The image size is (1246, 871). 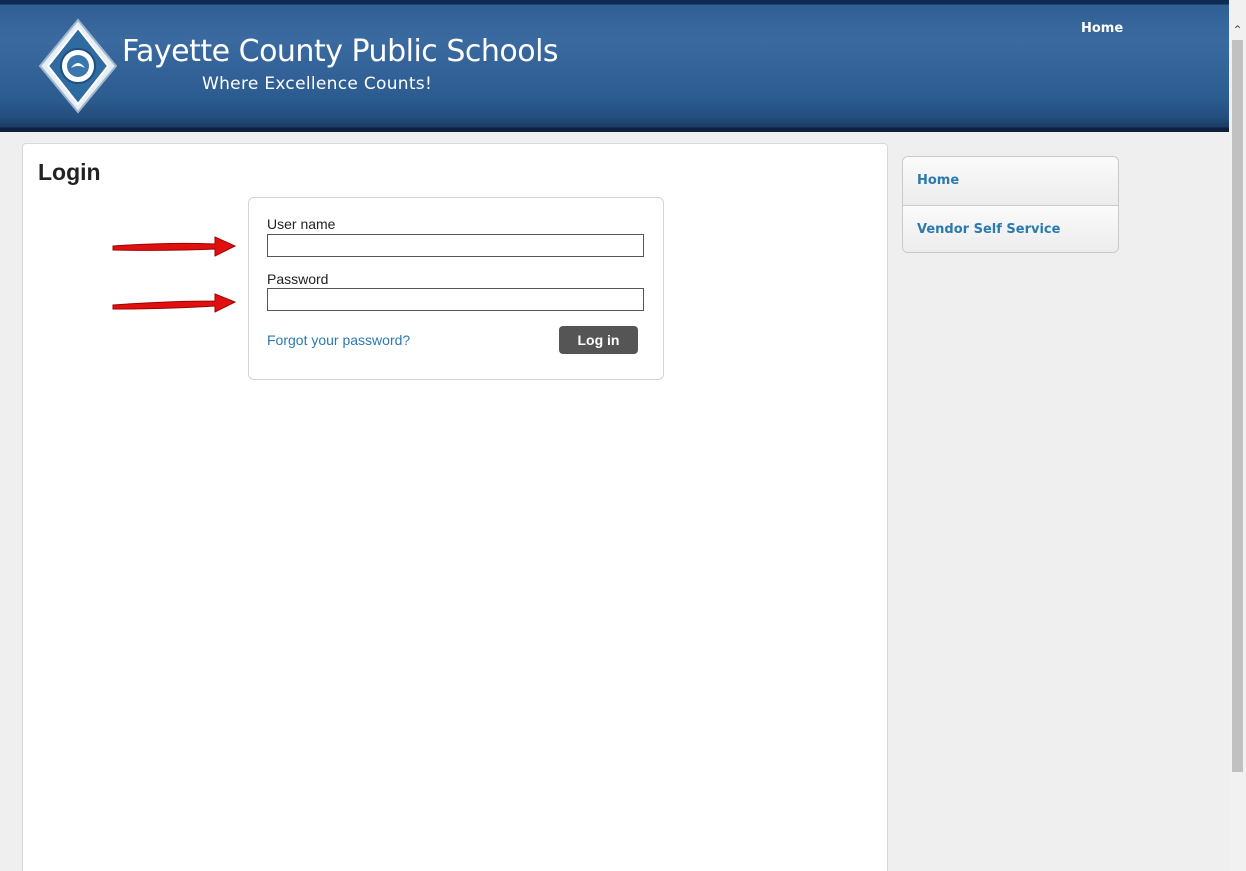 What do you see at coordinates (69, 172) in the screenshot?
I see `page-title: Login` at bounding box center [69, 172].